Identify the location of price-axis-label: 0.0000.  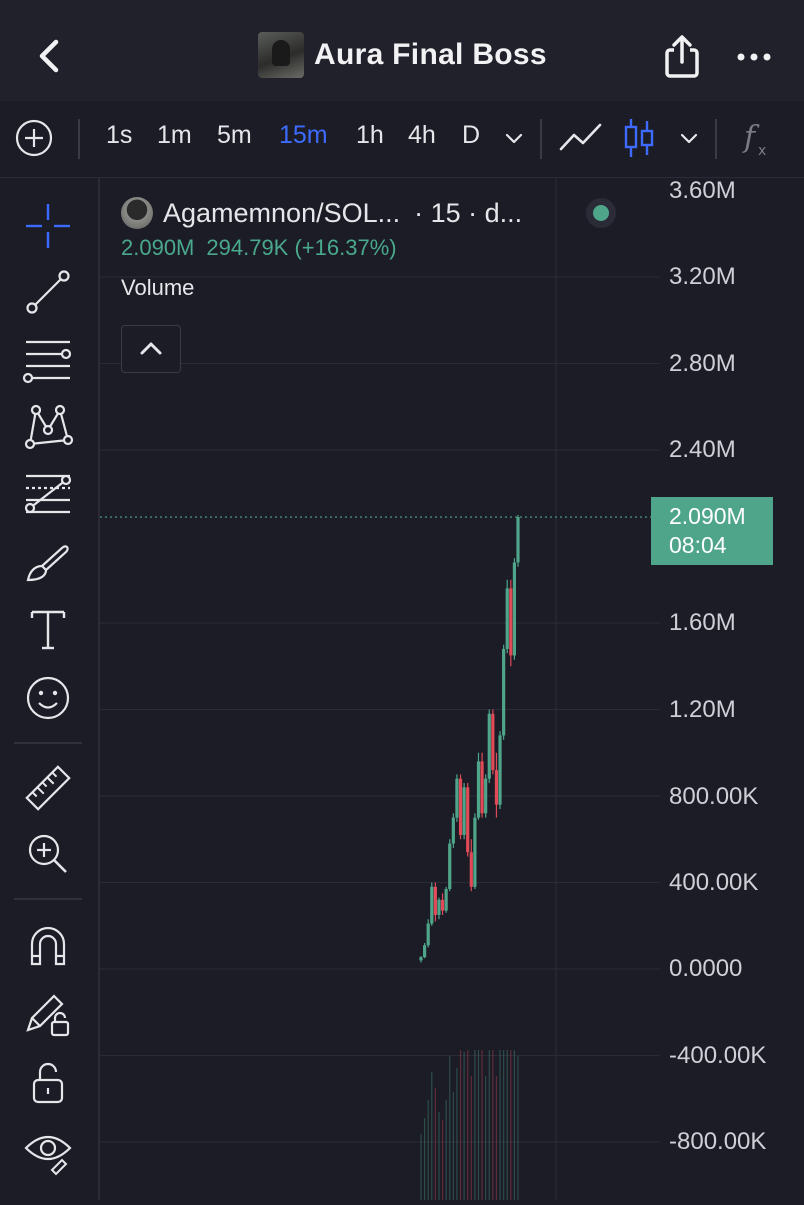
(706, 968).